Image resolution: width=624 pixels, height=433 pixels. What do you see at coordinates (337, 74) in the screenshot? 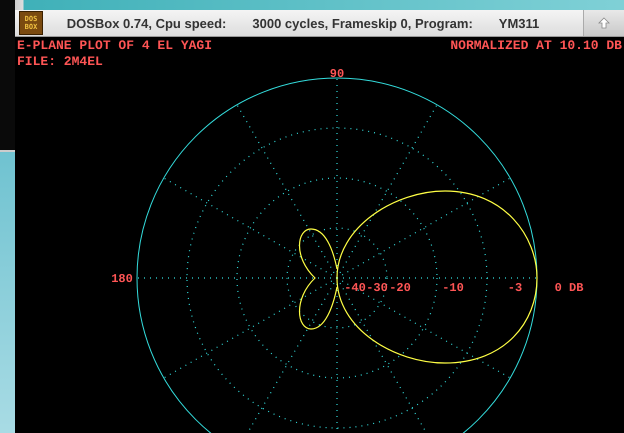
I see `angle-label: 90` at bounding box center [337, 74].